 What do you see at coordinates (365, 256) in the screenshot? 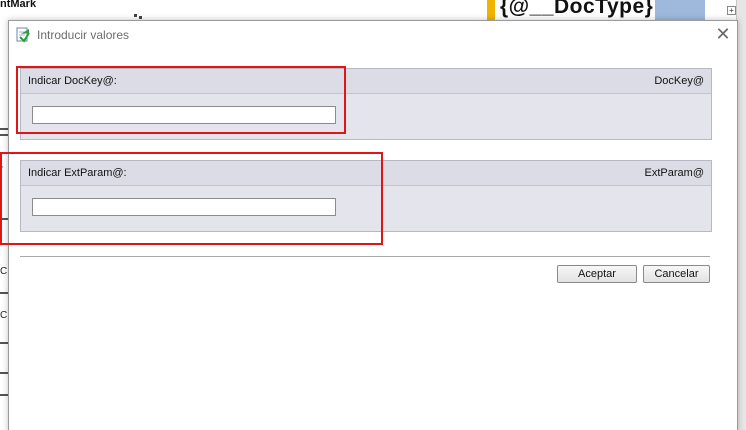
I see `button-divider` at bounding box center [365, 256].